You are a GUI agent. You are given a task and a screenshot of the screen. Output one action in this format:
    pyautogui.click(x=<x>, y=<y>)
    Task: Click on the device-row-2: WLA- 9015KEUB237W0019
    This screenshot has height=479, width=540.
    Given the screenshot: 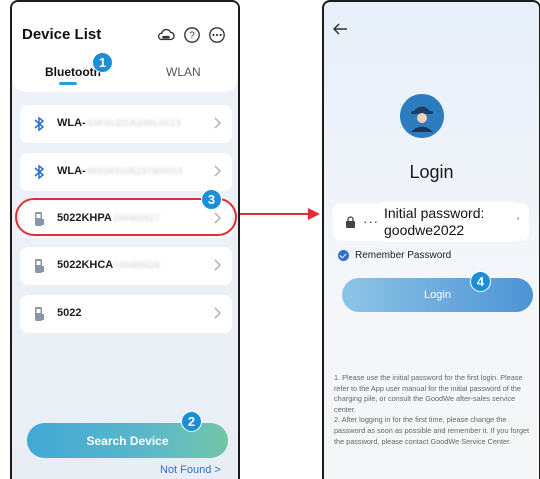 What is the action you would take?
    pyautogui.click(x=126, y=172)
    